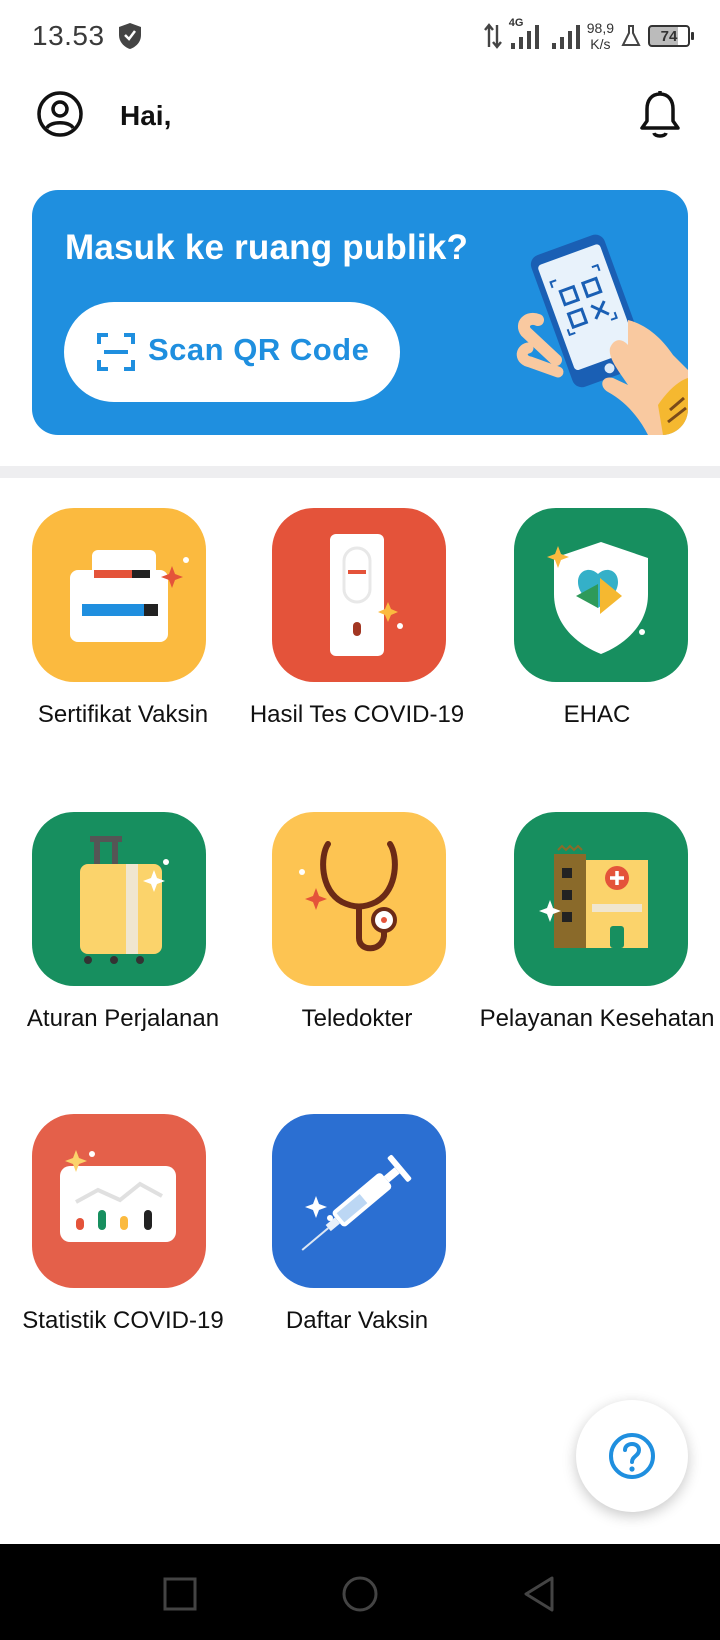 The image size is (720, 1640). Describe the element at coordinates (123, 714) in the screenshot. I see `menu-label: Sertifikat Vaksin` at that location.